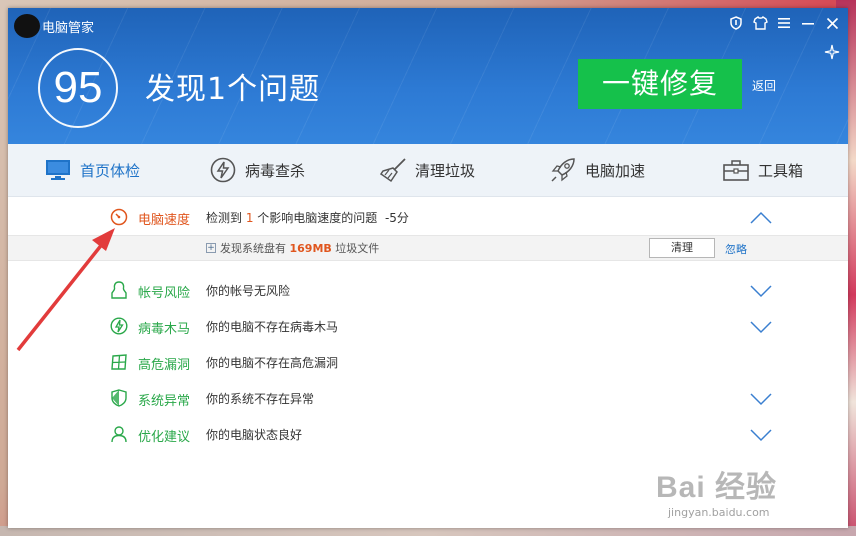 The image size is (856, 536). What do you see at coordinates (164, 220) in the screenshot?
I see `check-name: 电脑速度` at bounding box center [164, 220].